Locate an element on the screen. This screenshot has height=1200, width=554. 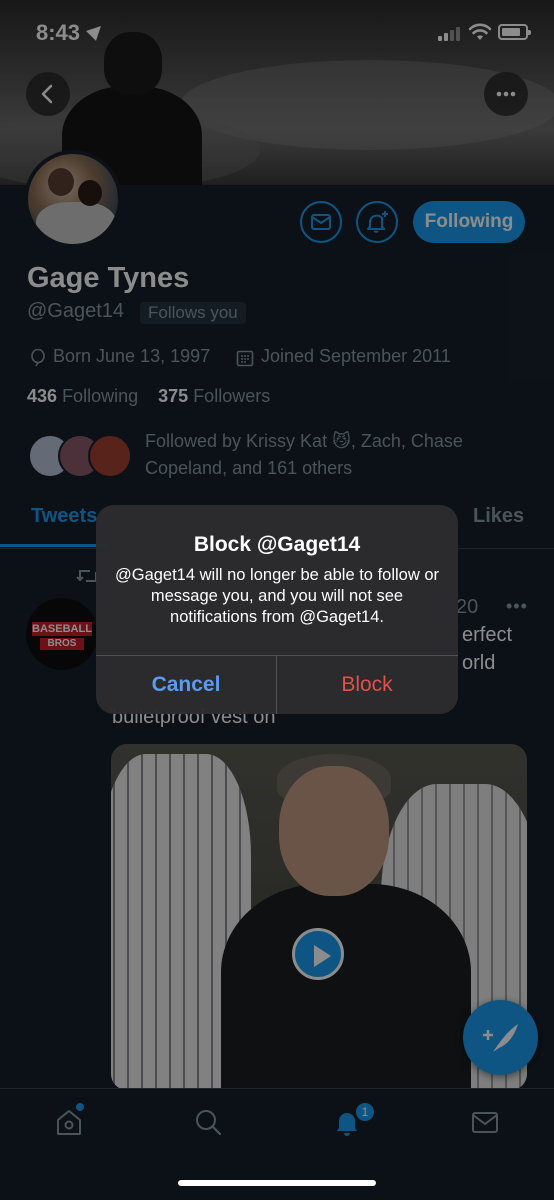
block-button: Block is located at coordinates (367, 685).